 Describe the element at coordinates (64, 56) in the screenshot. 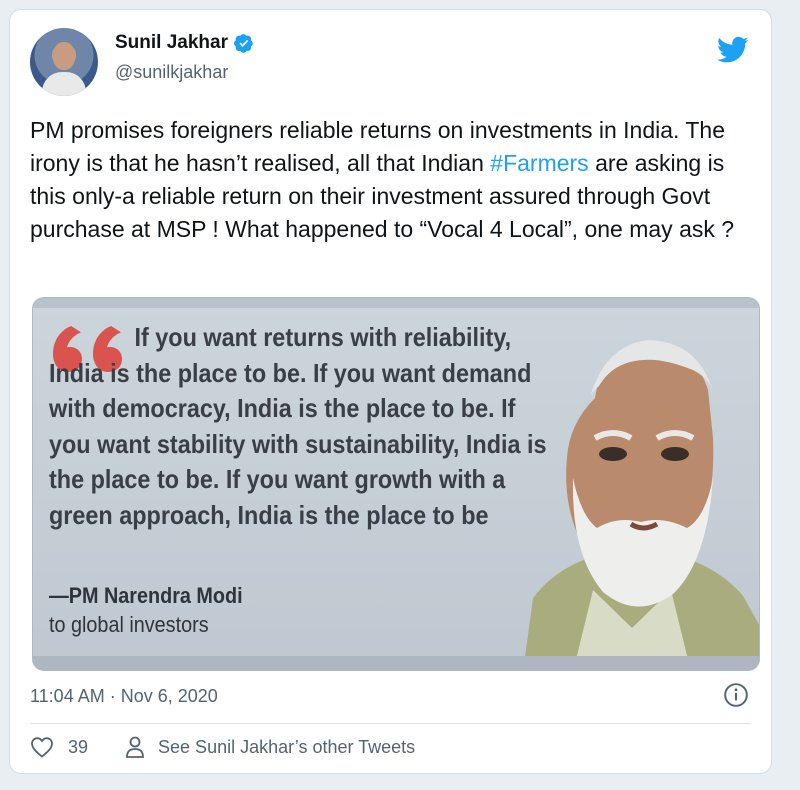

I see `avatar-face` at that location.